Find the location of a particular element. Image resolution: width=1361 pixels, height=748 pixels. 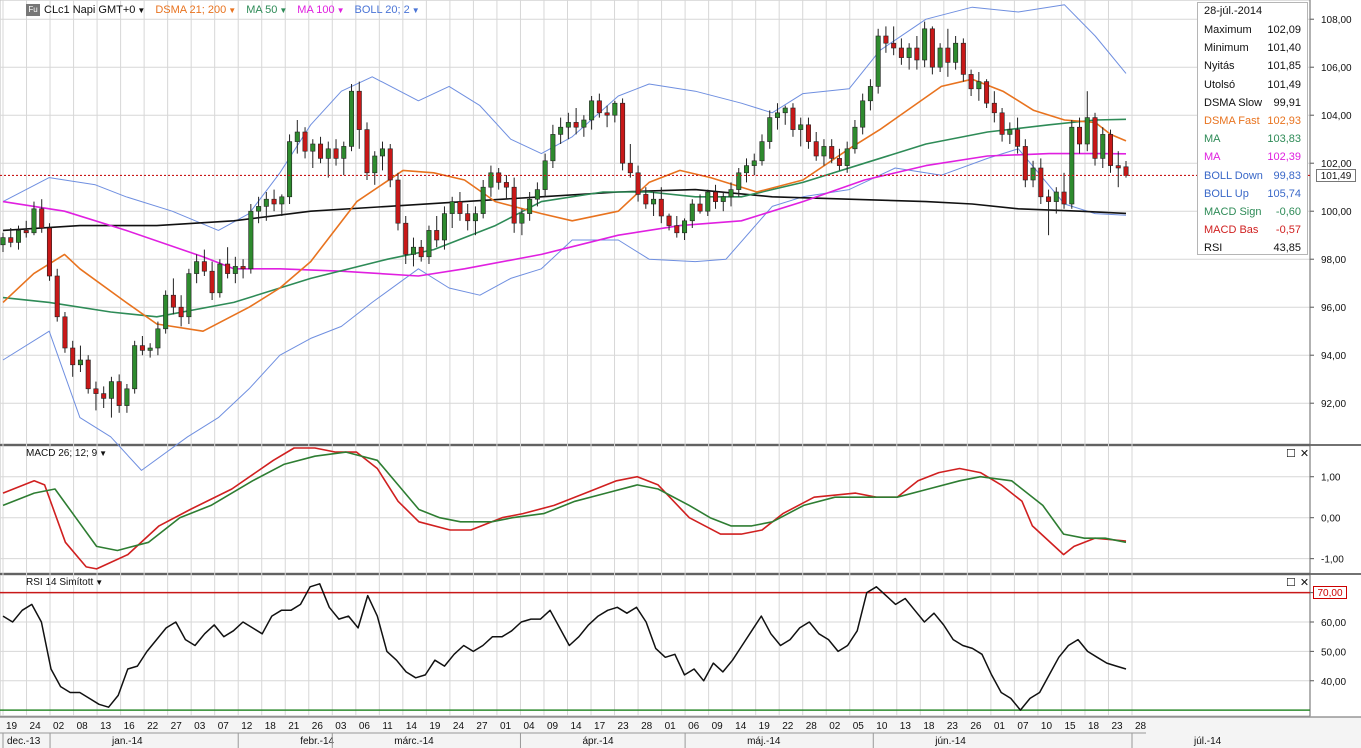

info-row-value: 105,74 is located at coordinates (1284, 193).